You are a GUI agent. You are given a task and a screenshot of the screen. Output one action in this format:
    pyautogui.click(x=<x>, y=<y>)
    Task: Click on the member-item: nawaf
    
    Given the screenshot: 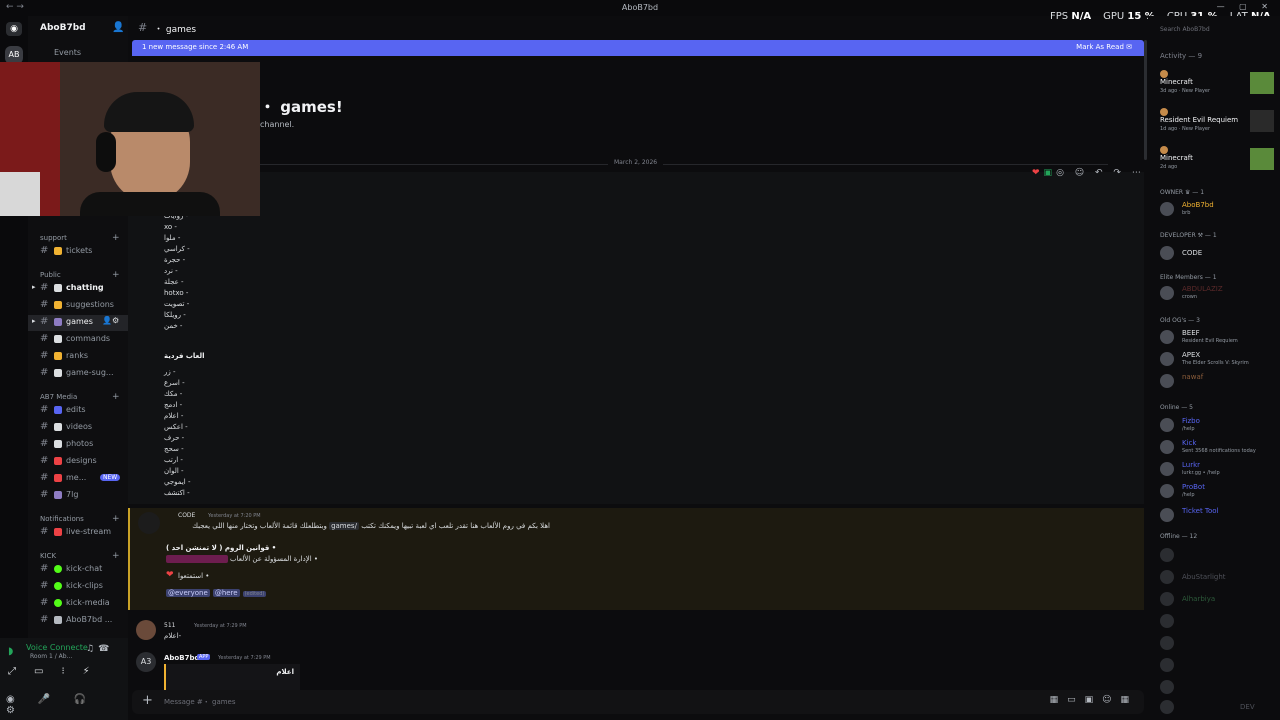 What is the action you would take?
    pyautogui.click(x=1219, y=382)
    